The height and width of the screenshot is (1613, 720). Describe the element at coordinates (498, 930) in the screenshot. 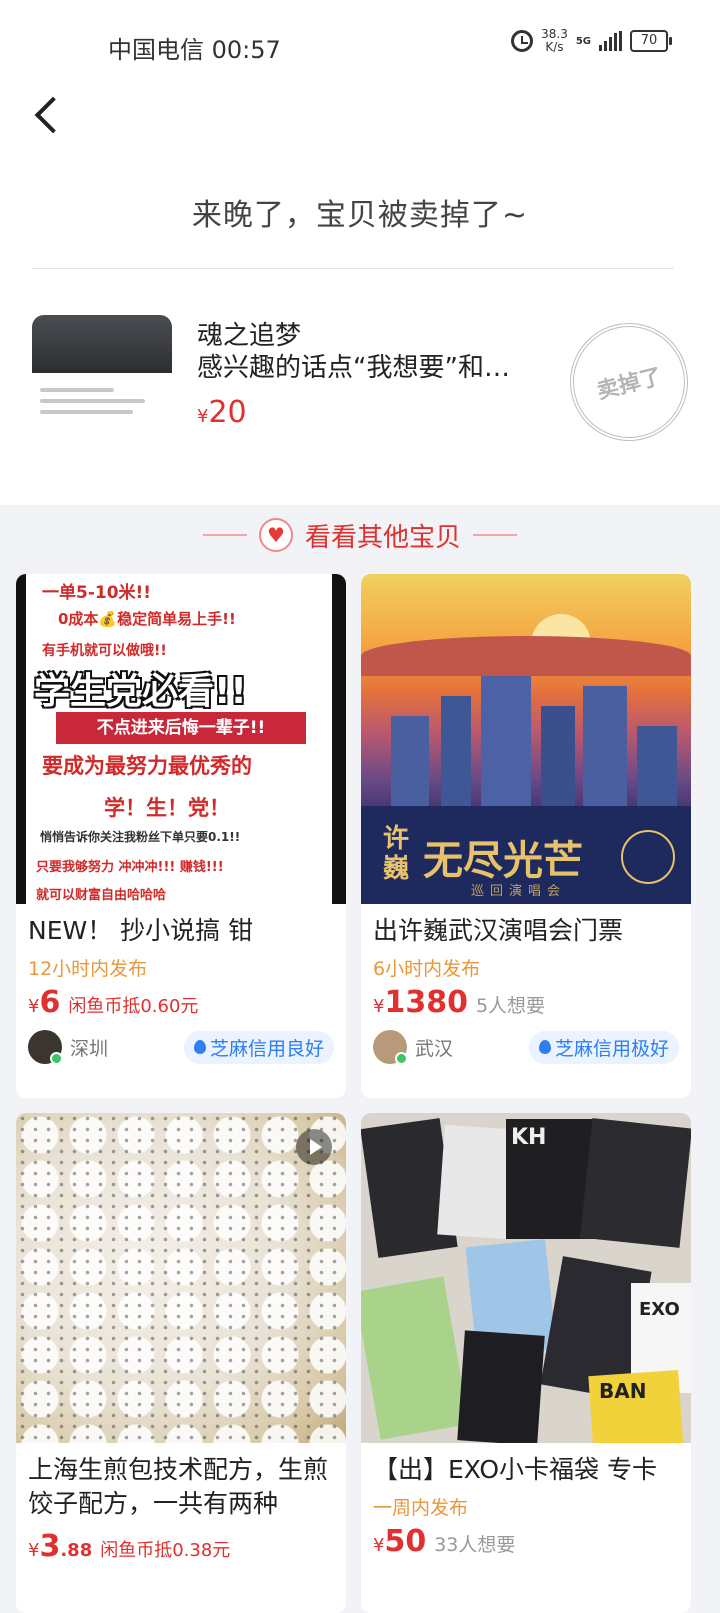

I see `product-title: 出许巍武汉演唱会门票` at that location.